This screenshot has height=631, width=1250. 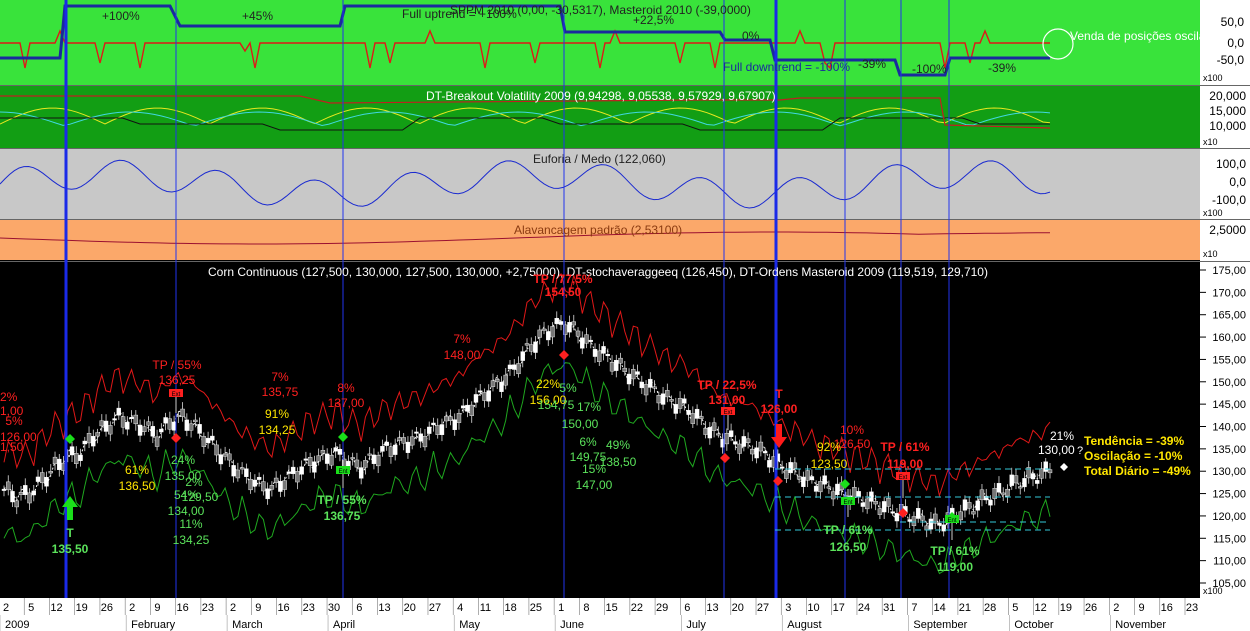 I want to click on date-tick-label: 13, so click(x=384, y=608).